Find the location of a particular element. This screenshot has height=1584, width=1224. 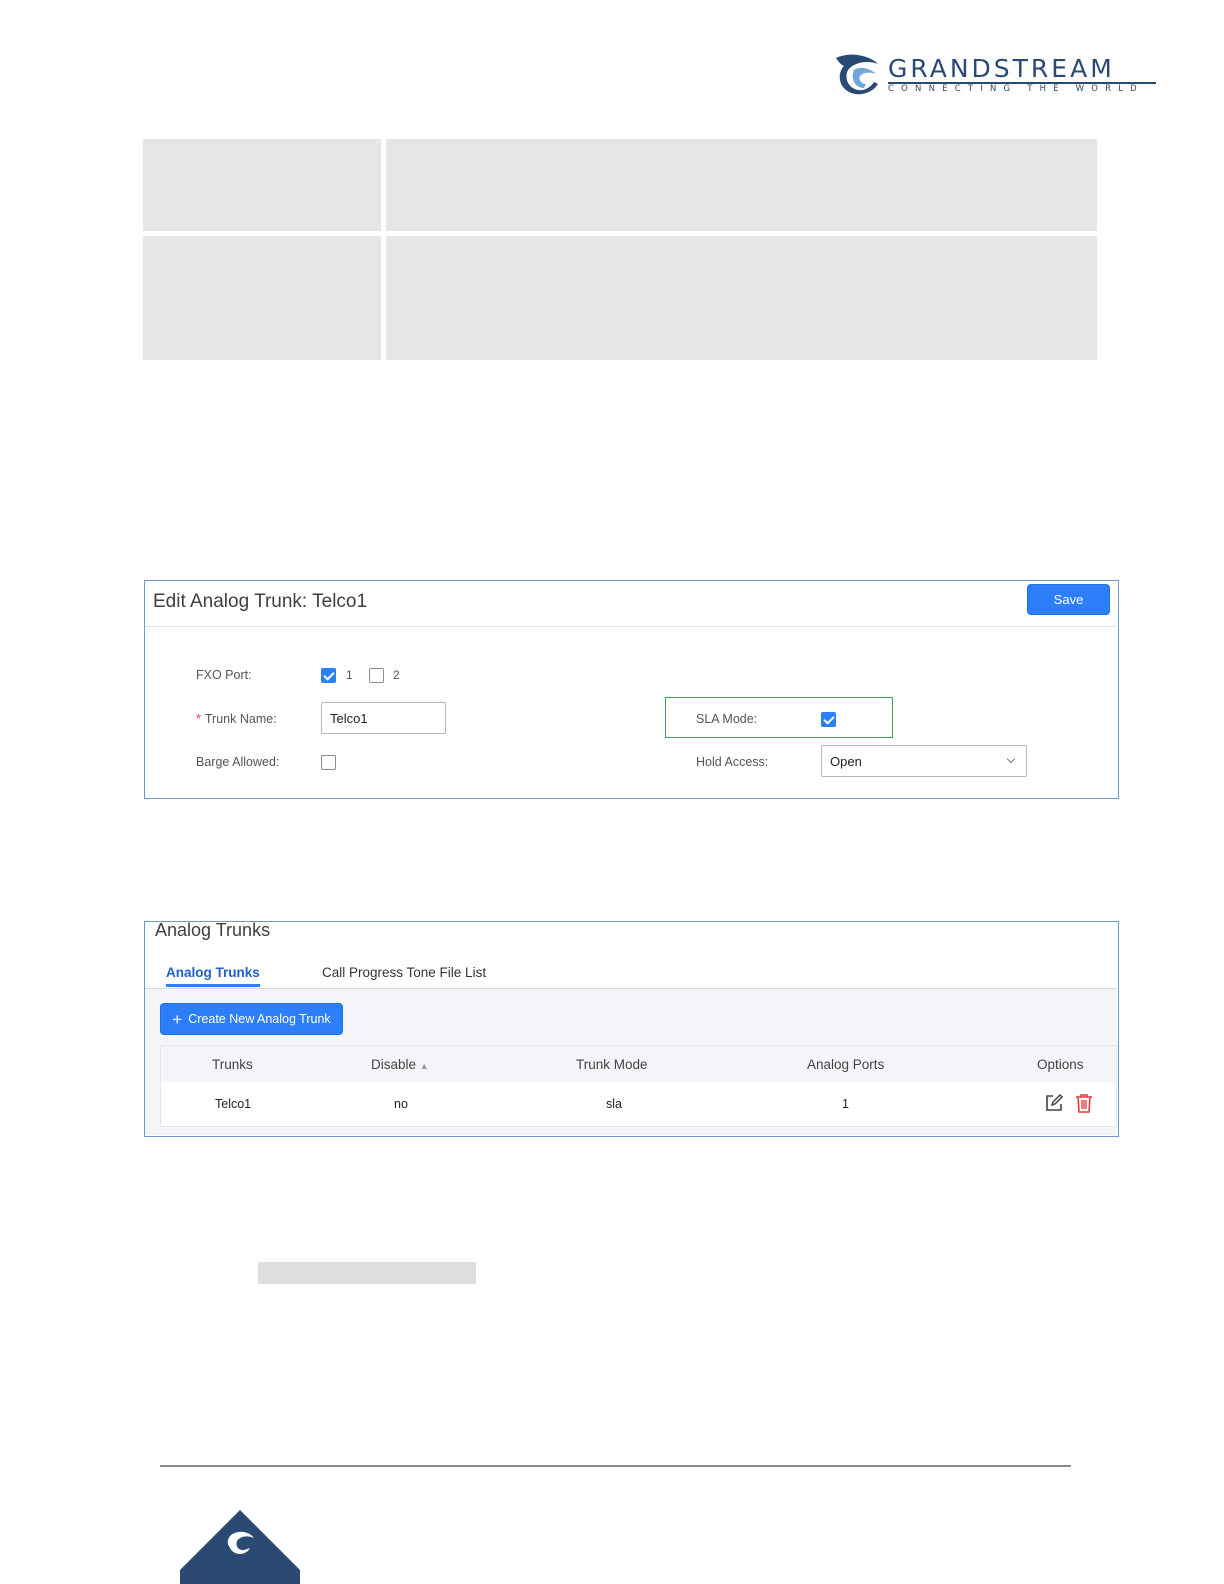

table-row: Telco1 no sla 1 is located at coordinates (638, 1105).